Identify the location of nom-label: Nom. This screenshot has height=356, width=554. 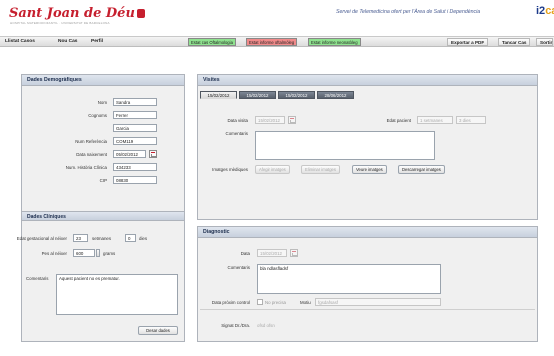
(102, 102).